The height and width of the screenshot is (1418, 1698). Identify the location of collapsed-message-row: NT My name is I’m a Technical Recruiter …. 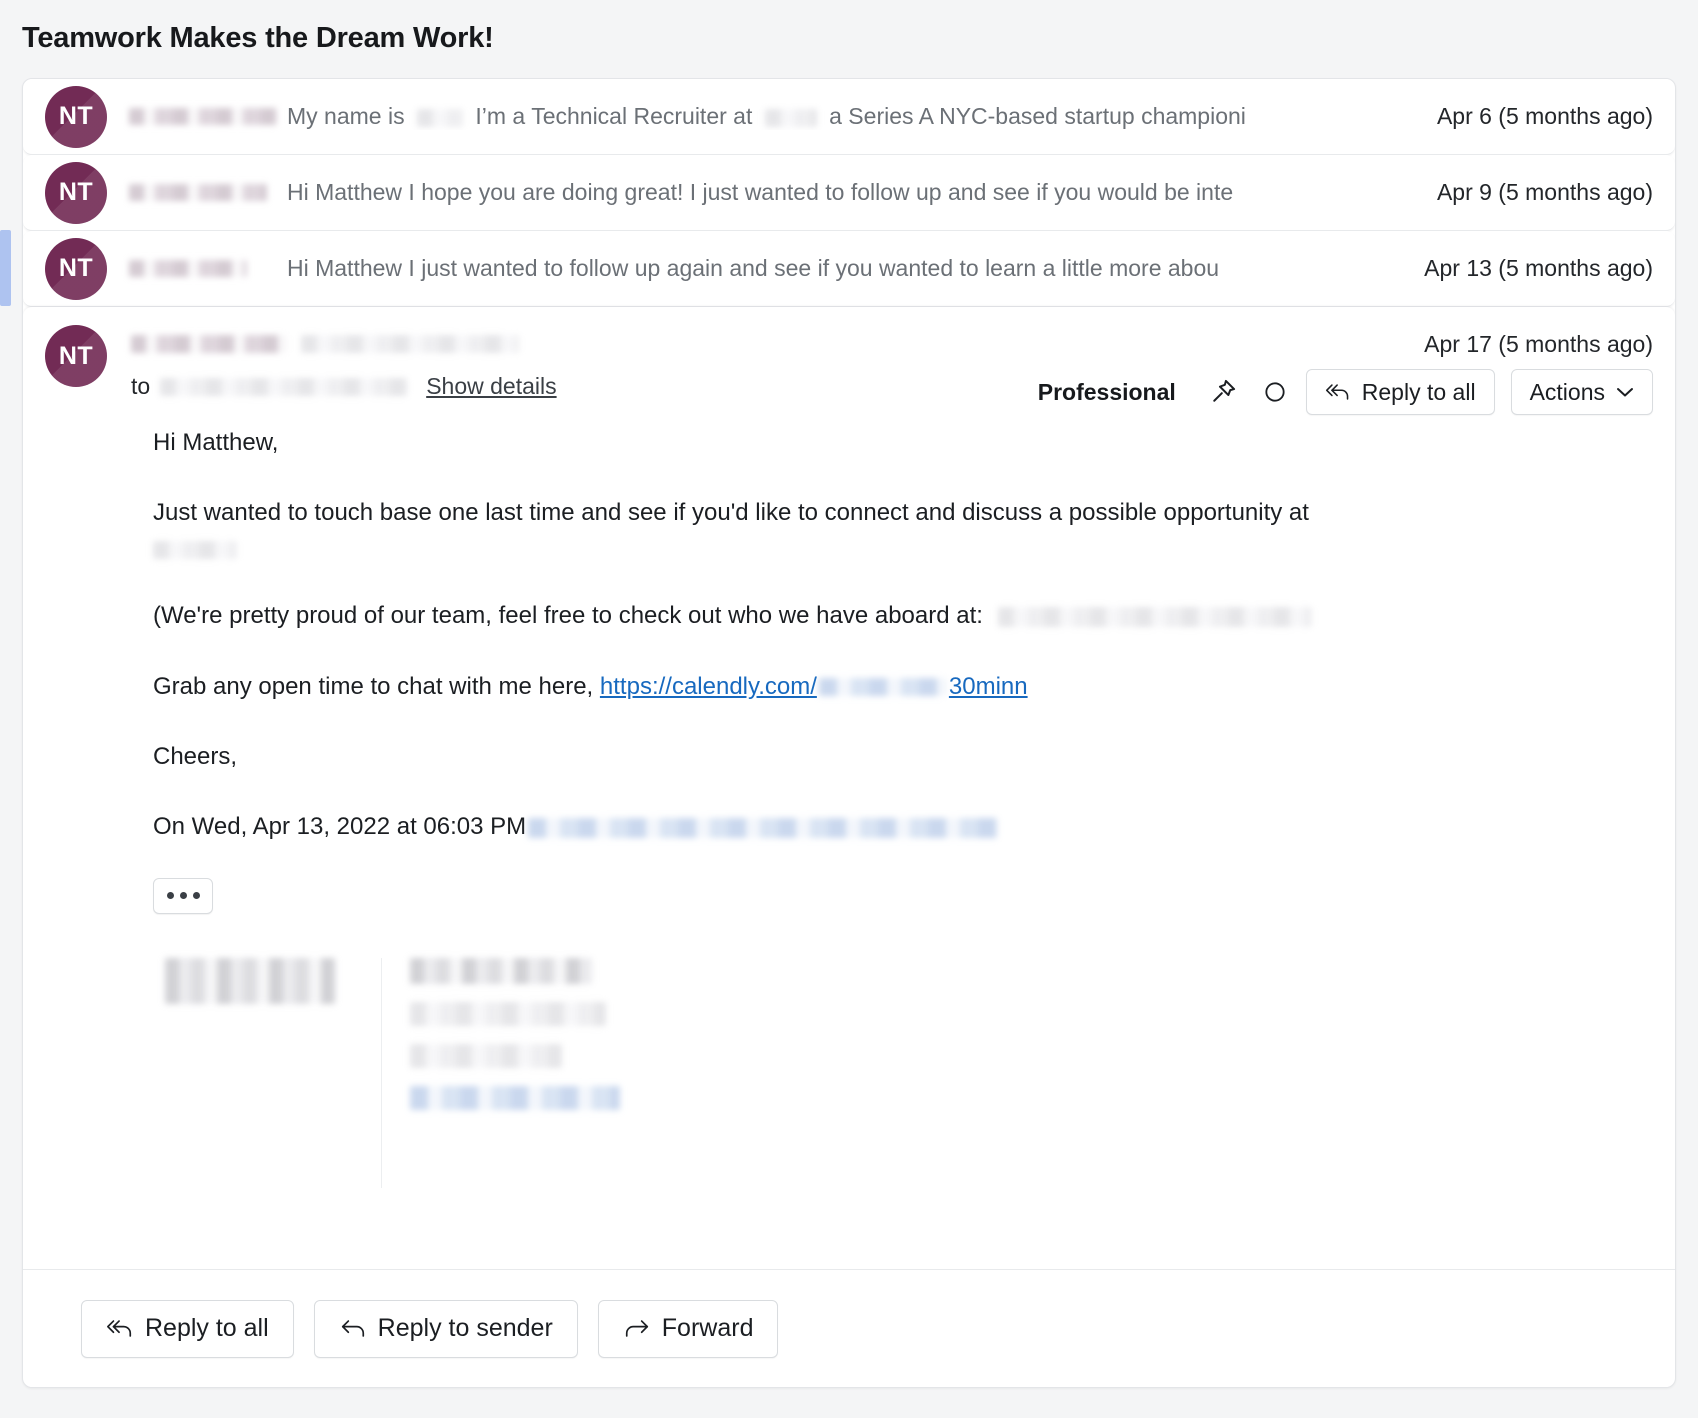
(849, 117).